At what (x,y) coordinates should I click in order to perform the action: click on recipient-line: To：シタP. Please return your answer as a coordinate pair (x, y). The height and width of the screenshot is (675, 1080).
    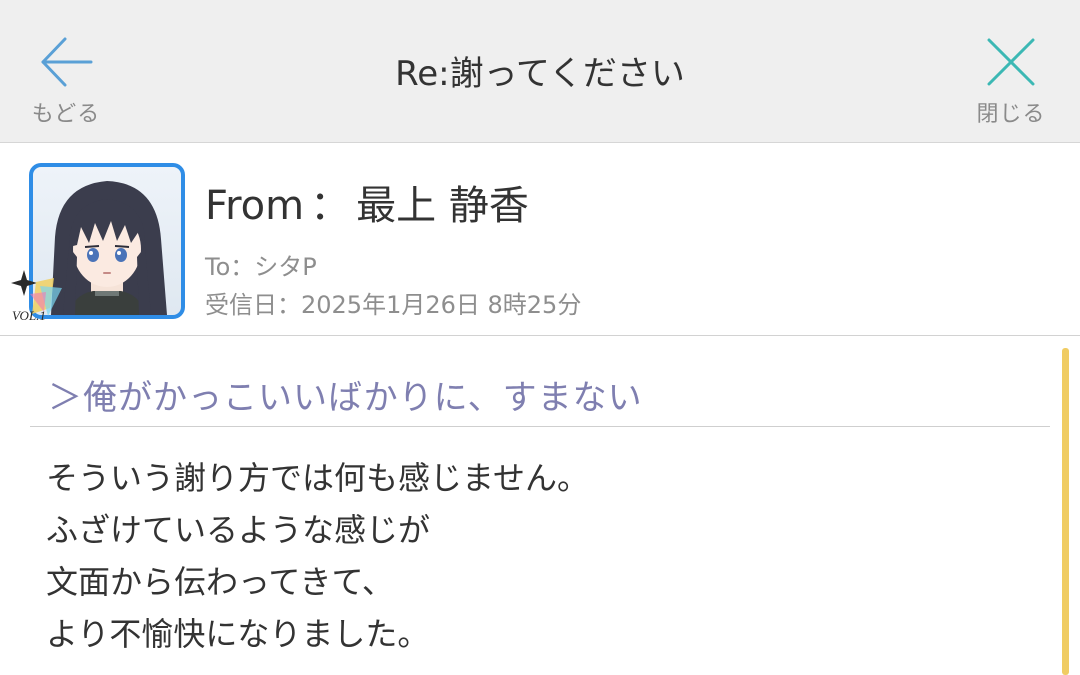
    Looking at the image, I should click on (261, 267).